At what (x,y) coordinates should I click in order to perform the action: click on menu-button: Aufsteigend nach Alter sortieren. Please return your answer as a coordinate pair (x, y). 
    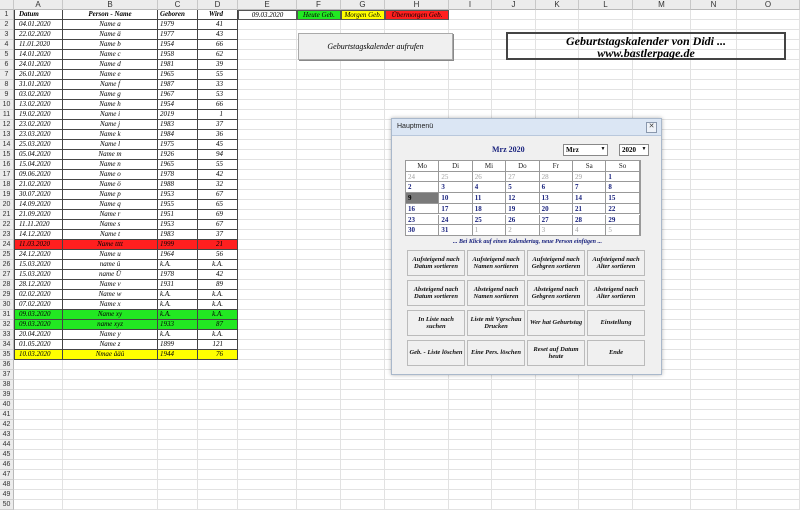
    Looking at the image, I should click on (616, 263).